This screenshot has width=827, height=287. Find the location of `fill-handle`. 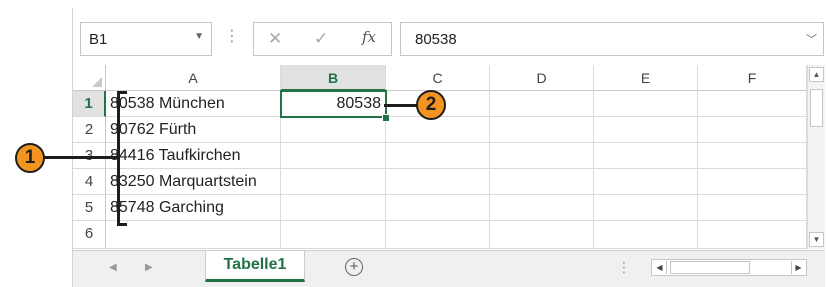

fill-handle is located at coordinates (386, 118).